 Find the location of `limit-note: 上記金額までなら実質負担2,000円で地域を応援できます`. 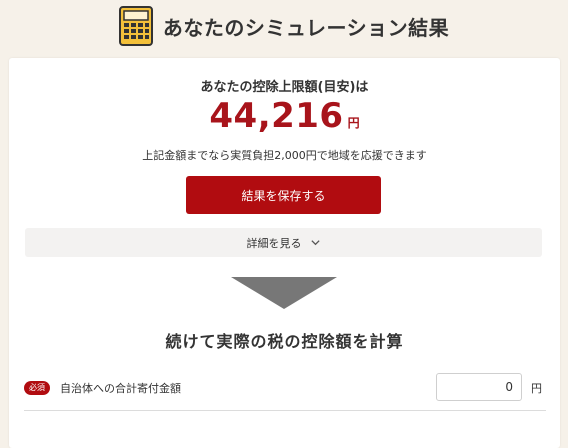

limit-note: 上記金額までなら実質負担2,000円で地域を応援できます is located at coordinates (284, 155).